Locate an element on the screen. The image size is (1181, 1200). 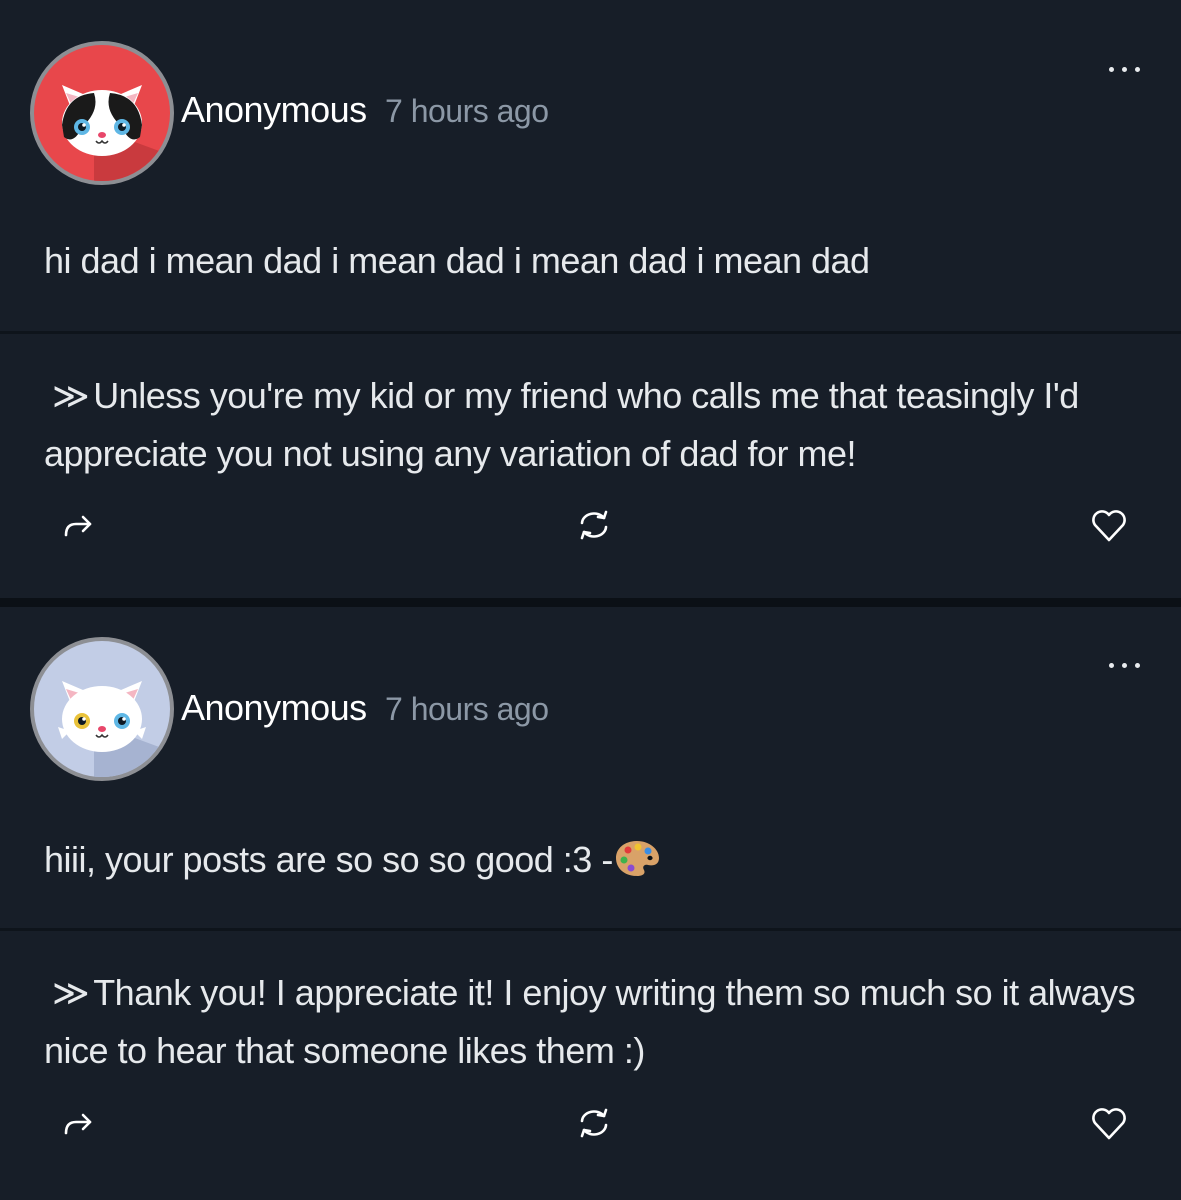
question-text: hiii, your posts are so so so good :3 - is located at coordinates (328, 859).